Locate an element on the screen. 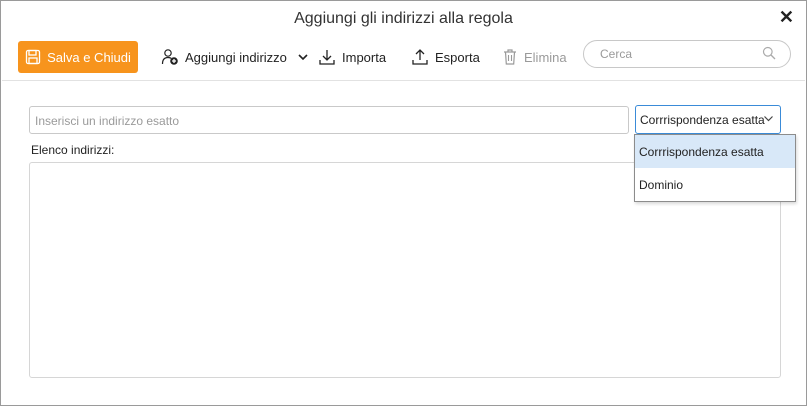 This screenshot has height=406, width=807. close-icon: ✕ is located at coordinates (786, 17).